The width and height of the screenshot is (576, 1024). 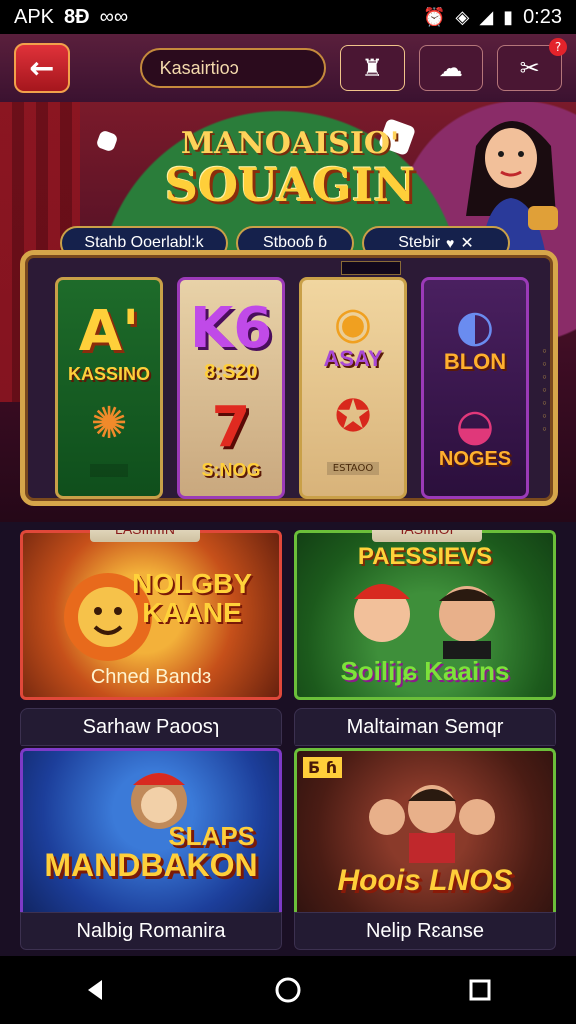 I want to click on reel-1: A' KASSINO ✺, so click(x=109, y=388).